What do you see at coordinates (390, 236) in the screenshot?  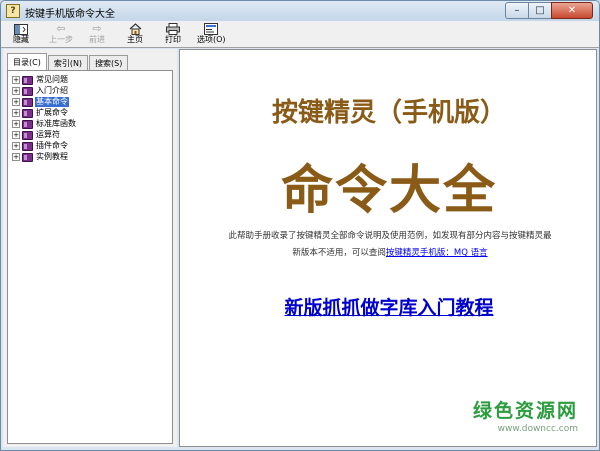 I see `description-line-1: 此帮助手册收录了按键精灵全部命令说明及使用范例，如发现有部分内容与按键精灵最` at bounding box center [390, 236].